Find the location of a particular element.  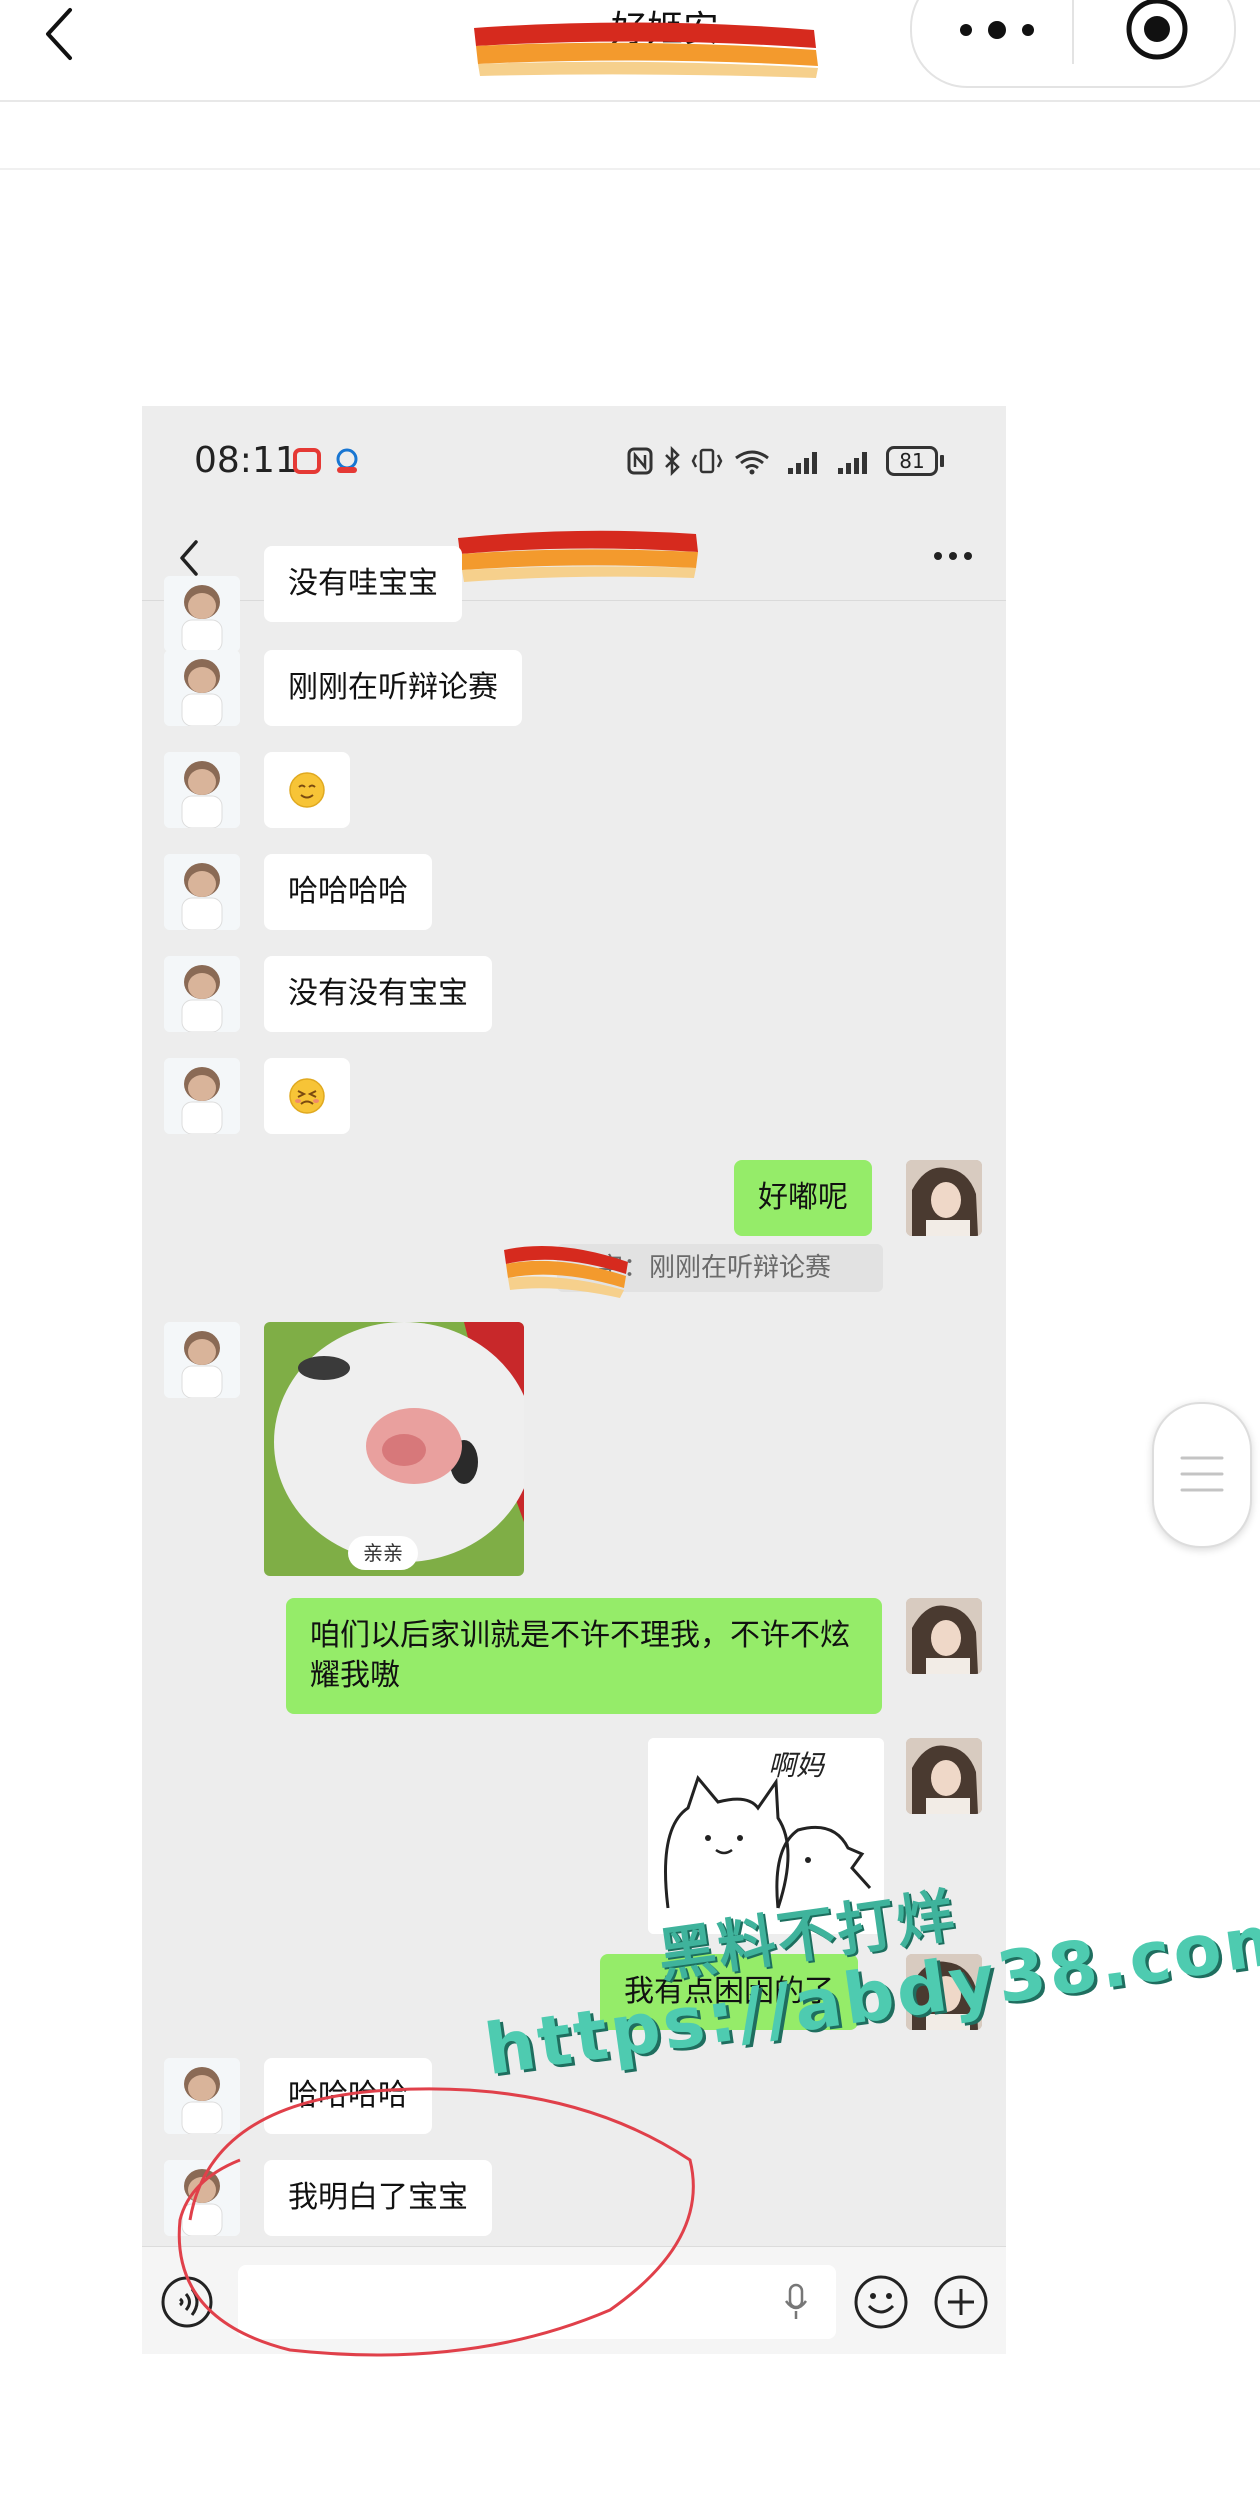

app-notification-icon is located at coordinates (347, 460).